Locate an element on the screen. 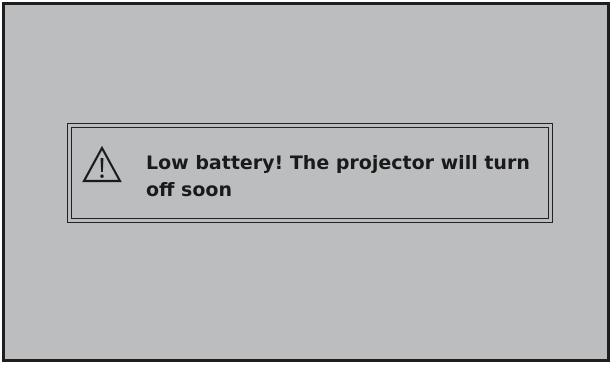 The width and height of the screenshot is (616, 368). warning-triangle-icon is located at coordinates (102, 164).